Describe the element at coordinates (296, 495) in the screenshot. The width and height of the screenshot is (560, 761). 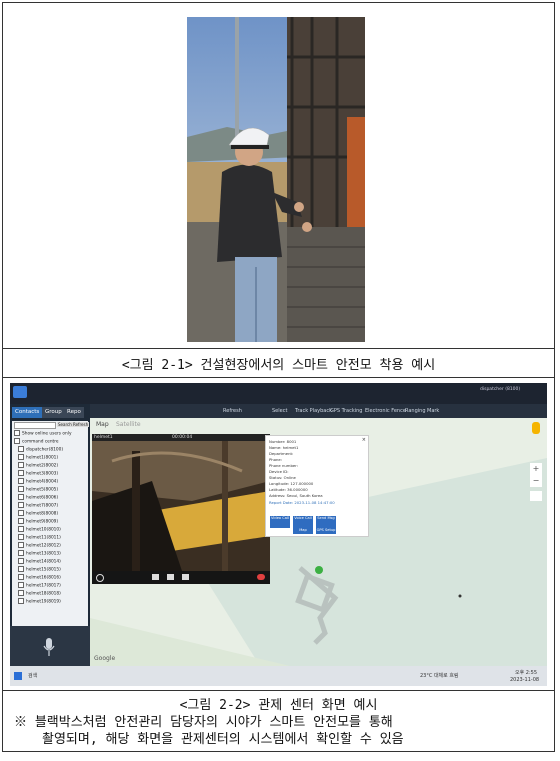
I see `info-line: Address: Seoul, South Korea` at that location.